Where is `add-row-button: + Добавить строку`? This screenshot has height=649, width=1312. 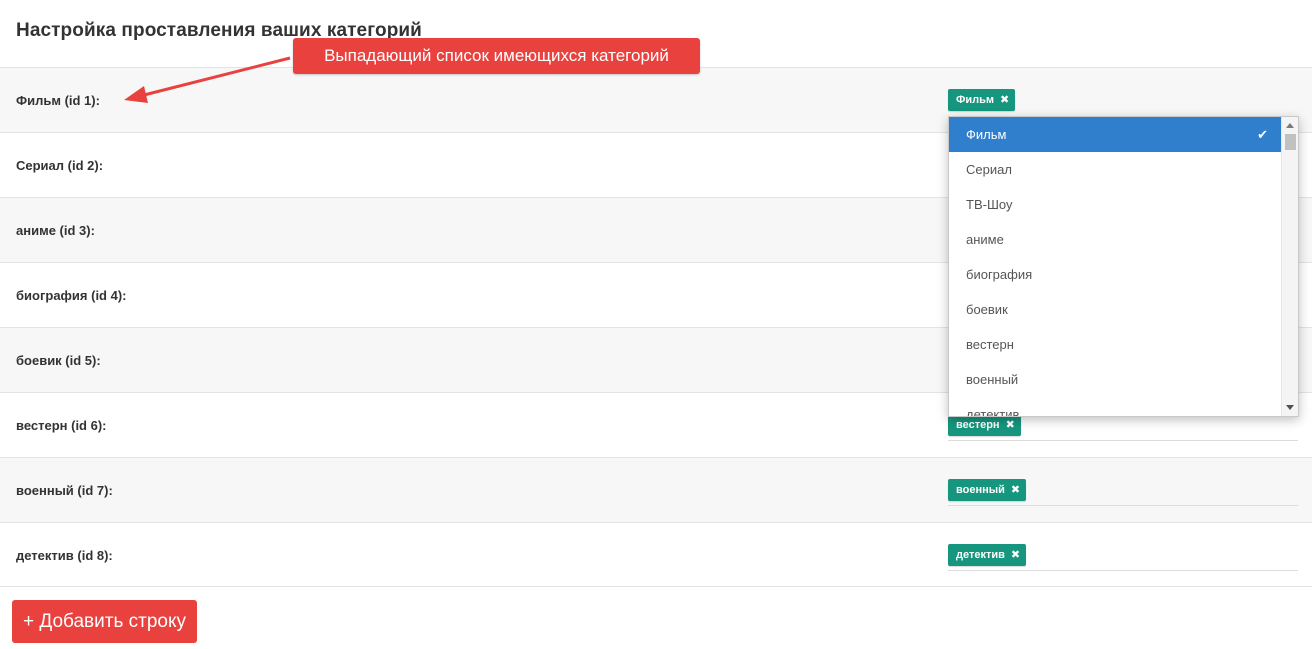 add-row-button: + Добавить строку is located at coordinates (104, 621).